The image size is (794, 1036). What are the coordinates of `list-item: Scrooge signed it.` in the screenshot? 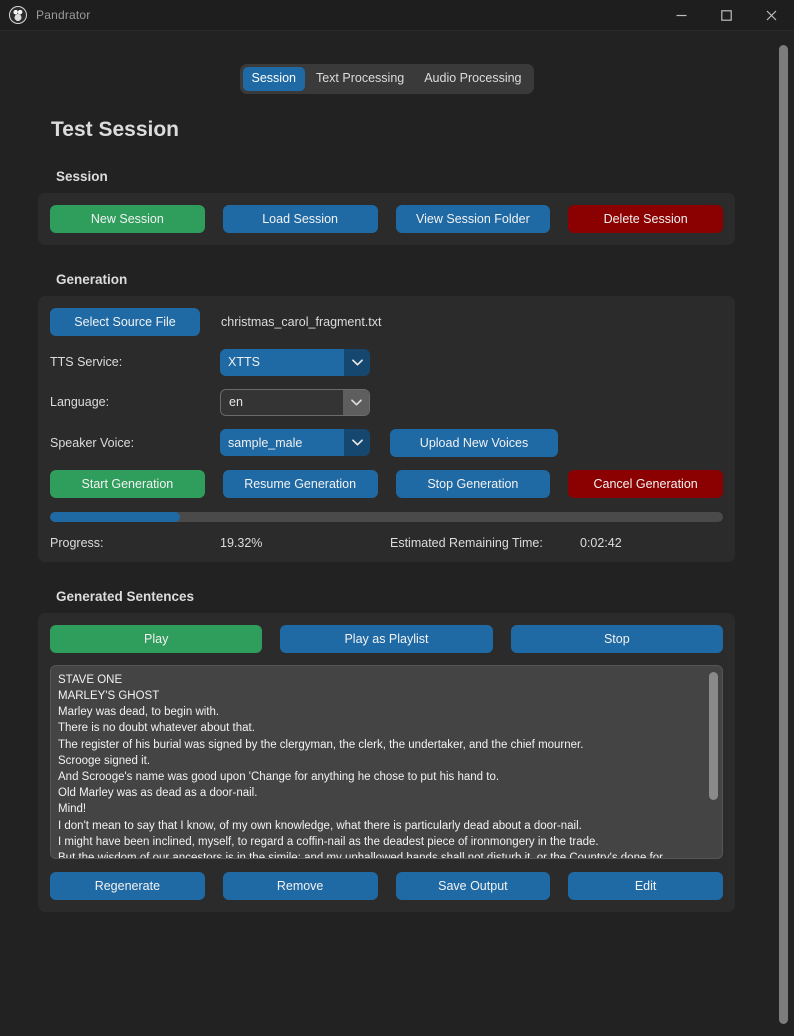 It's located at (386, 761).